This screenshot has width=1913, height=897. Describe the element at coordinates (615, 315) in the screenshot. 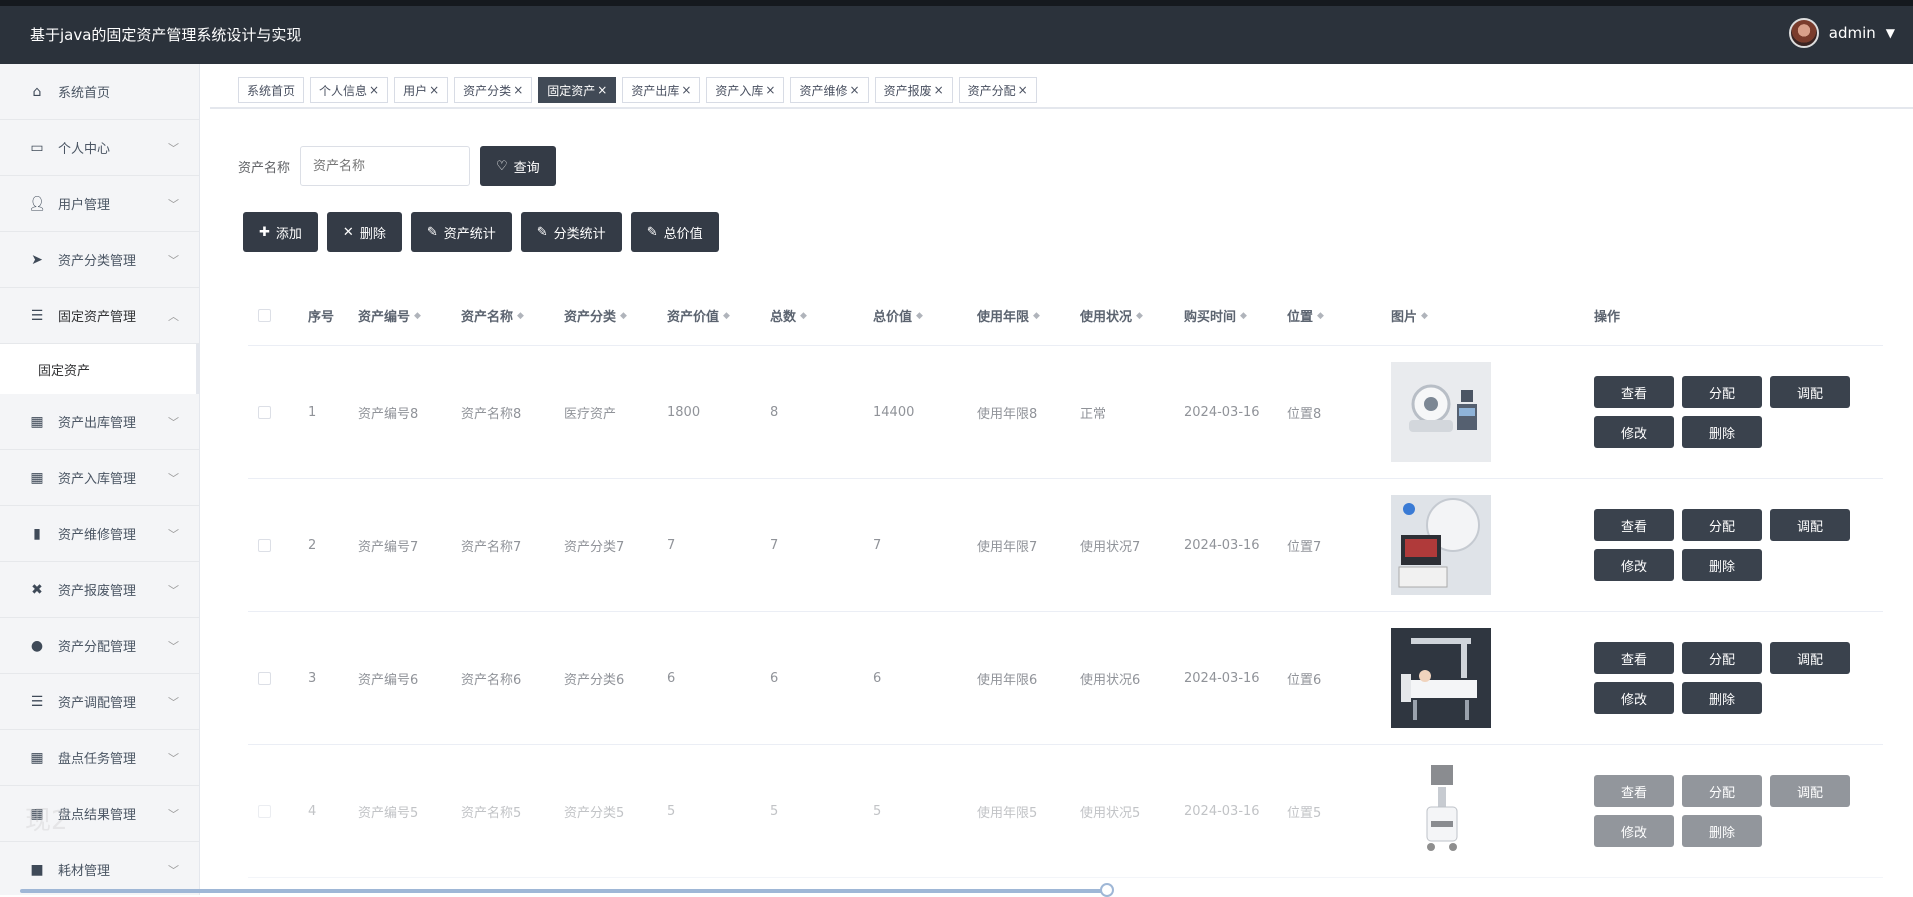

I see `col-category: 资产分类 ◆` at that location.